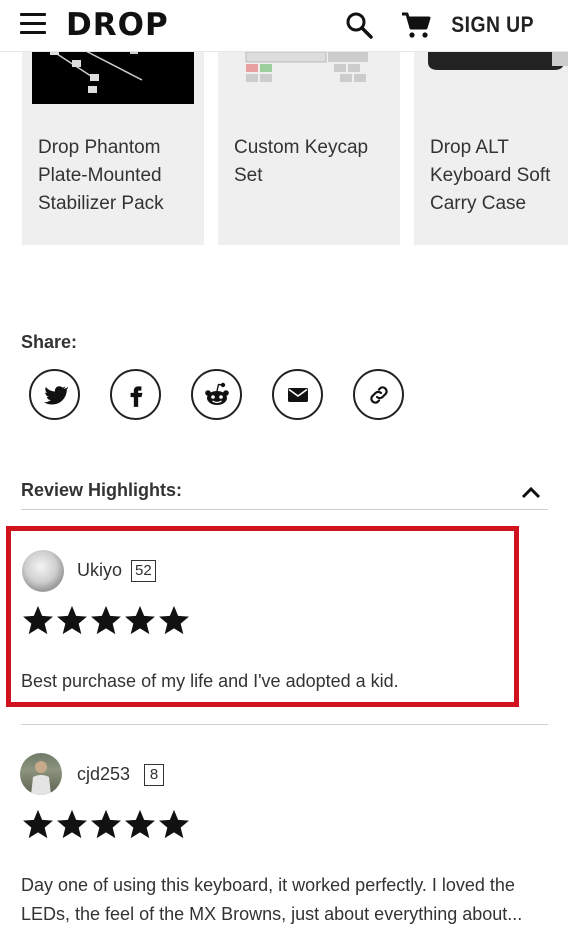 Image resolution: width=568 pixels, height=937 pixels. What do you see at coordinates (103, 774) in the screenshot?
I see `review-username: cjd253` at bounding box center [103, 774].